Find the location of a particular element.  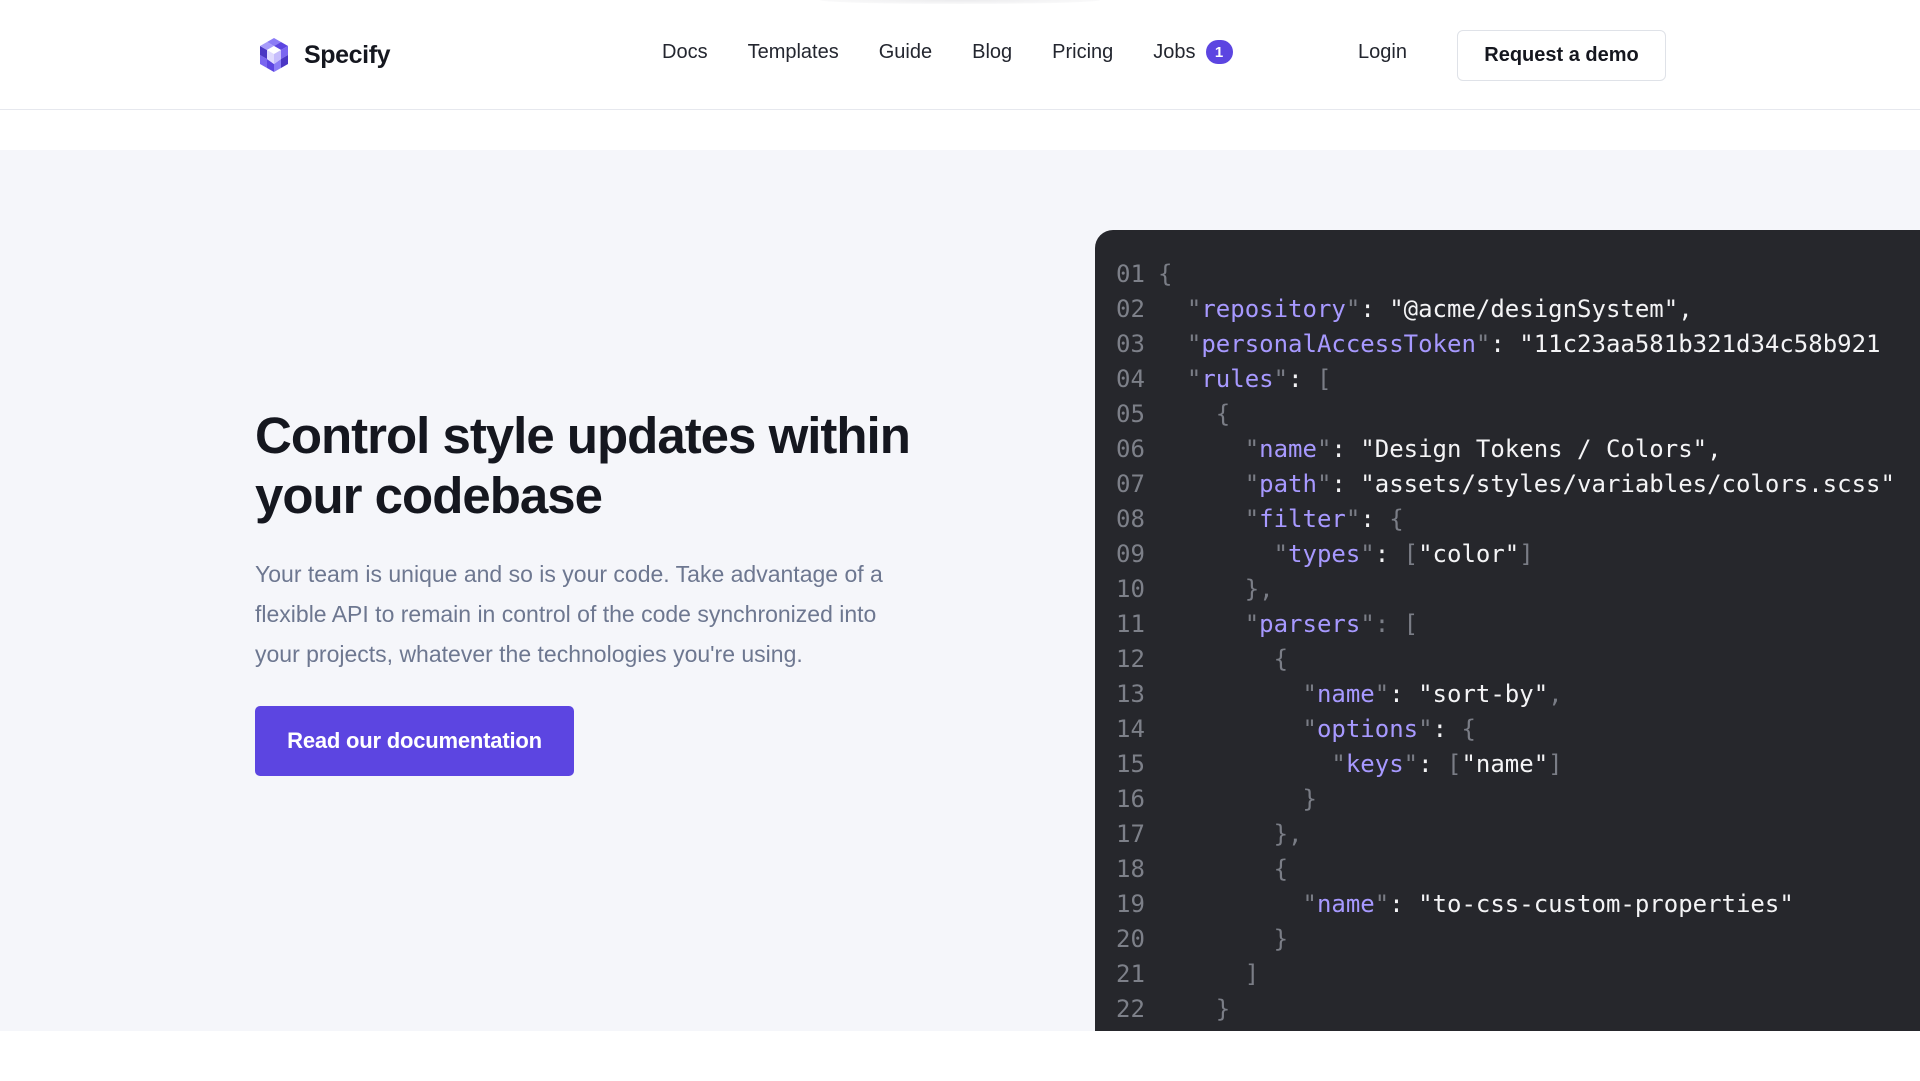

nav-link-pricing: Pricing is located at coordinates (1082, 52).